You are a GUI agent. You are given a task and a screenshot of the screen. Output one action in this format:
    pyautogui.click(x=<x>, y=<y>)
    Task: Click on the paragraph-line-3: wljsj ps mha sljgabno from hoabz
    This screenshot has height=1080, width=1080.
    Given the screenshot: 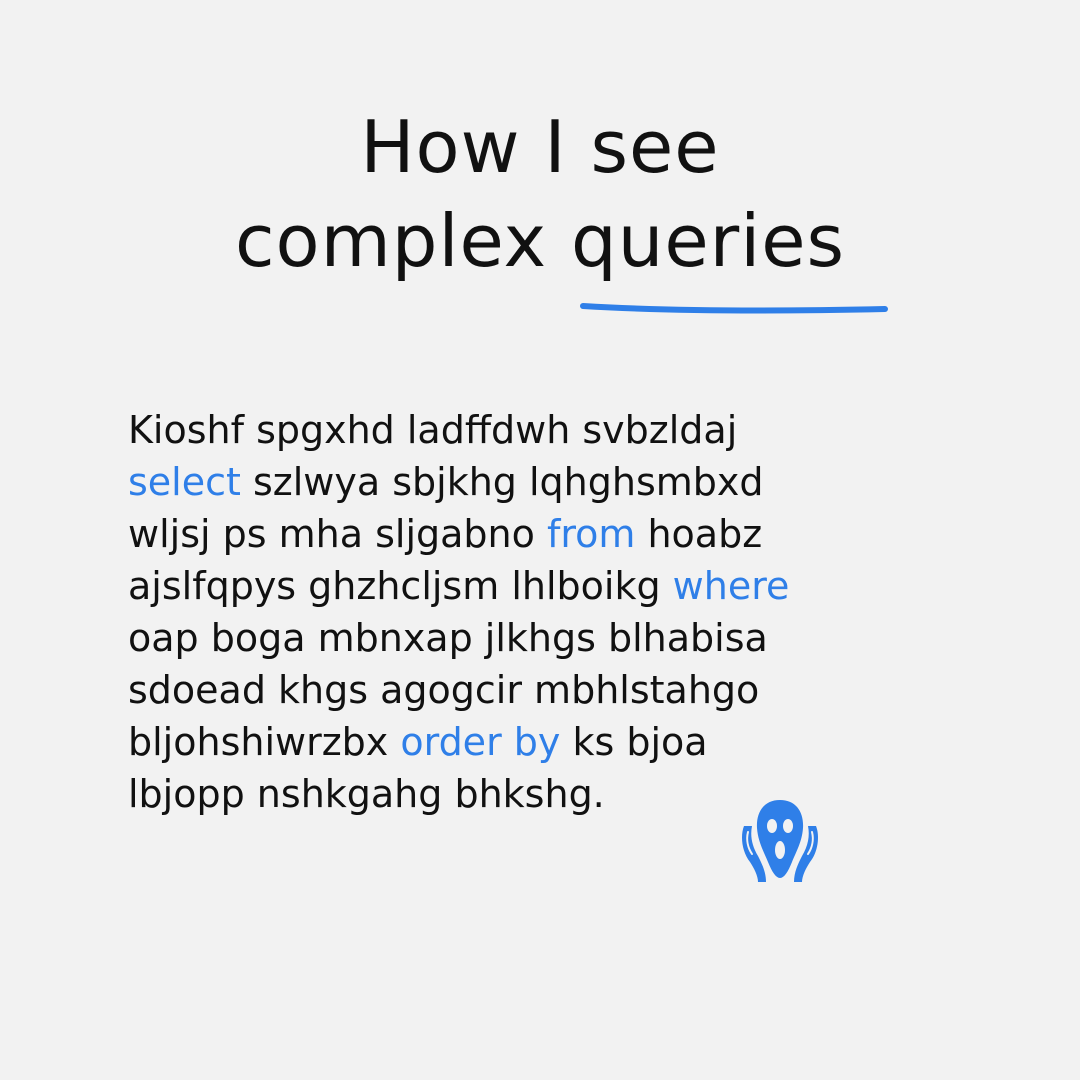 What is the action you would take?
    pyautogui.click(x=528, y=534)
    